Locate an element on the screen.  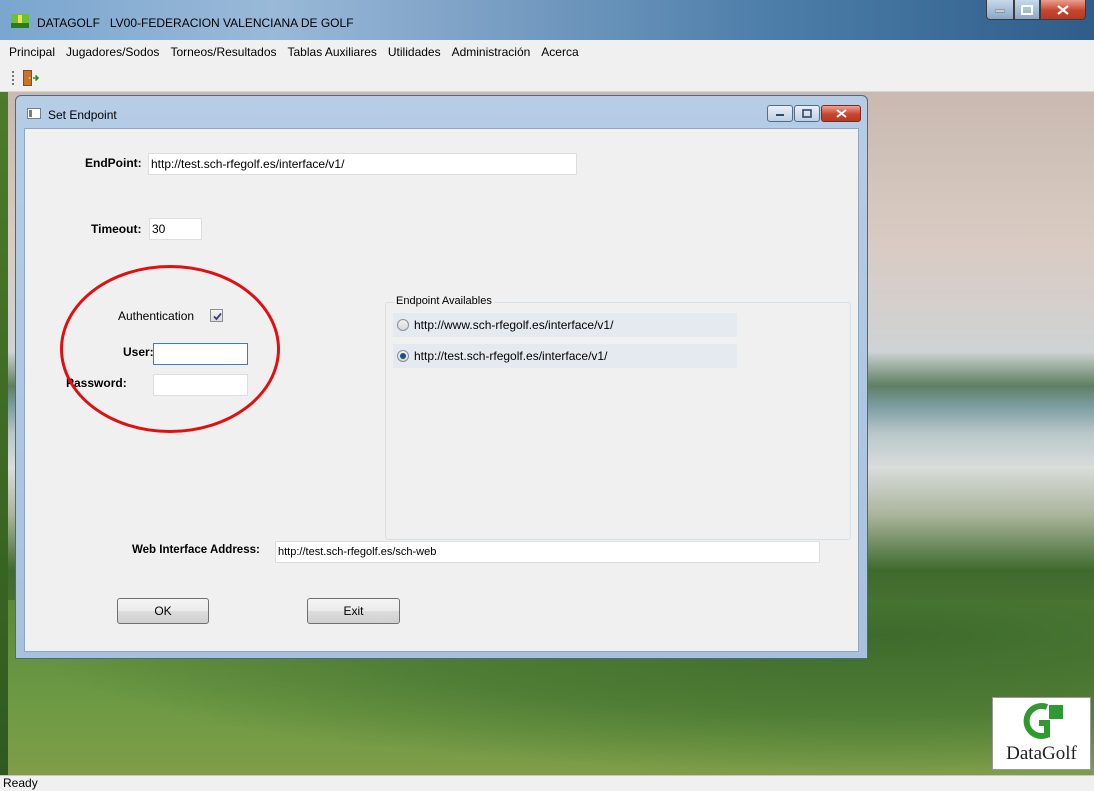
menu-administracion: Administración is located at coordinates (491, 52).